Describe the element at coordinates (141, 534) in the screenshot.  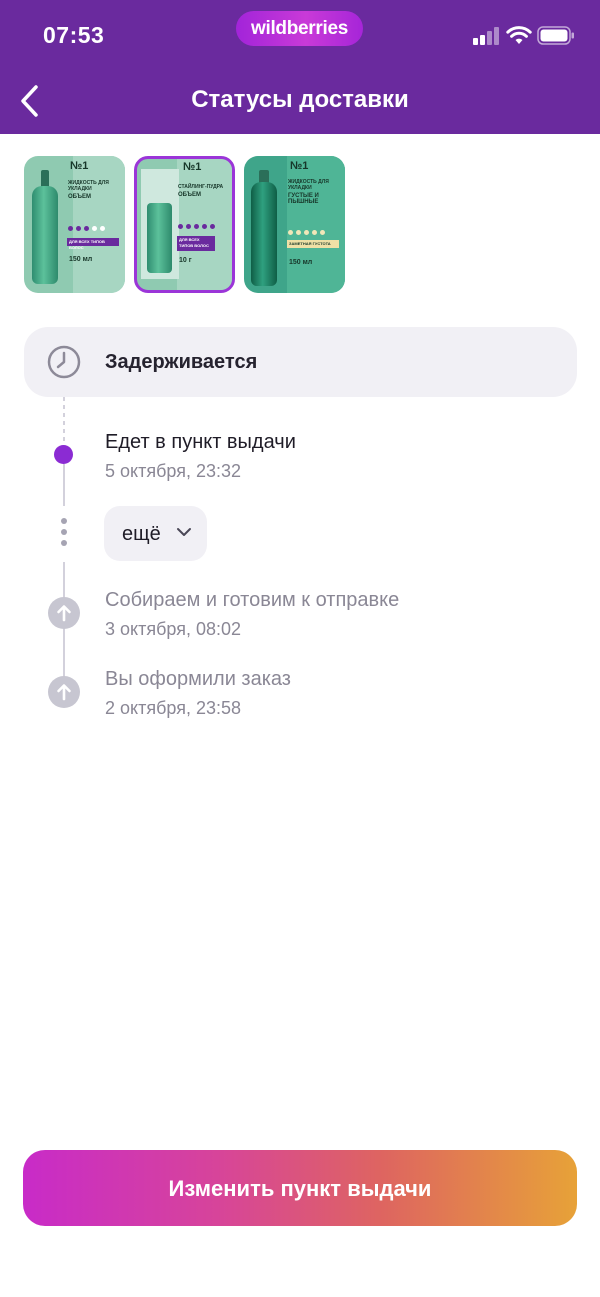
I see `show-more-label: ещё` at that location.